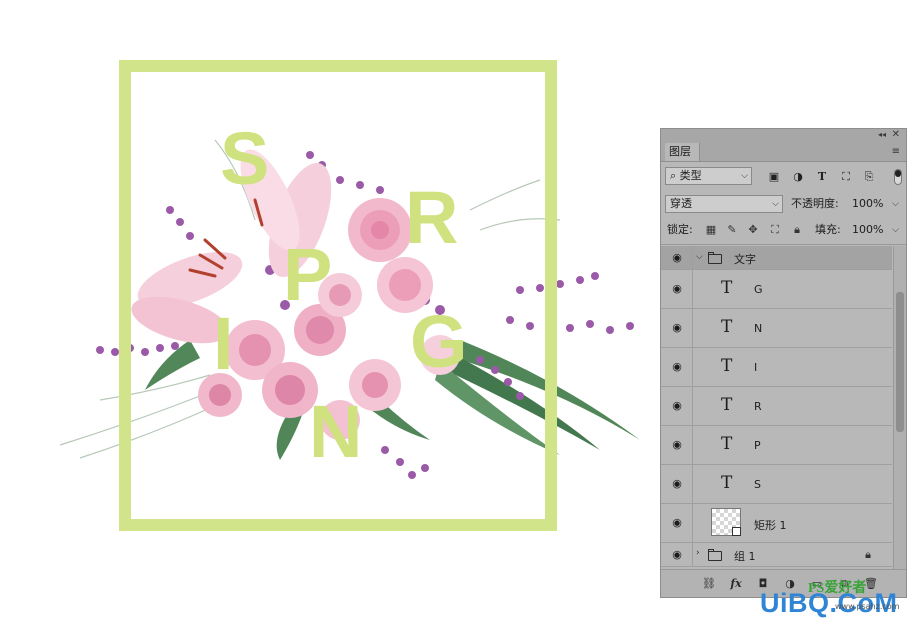  Describe the element at coordinates (776, 289) in the screenshot. I see `layer-text-g: ◉ T G` at that location.